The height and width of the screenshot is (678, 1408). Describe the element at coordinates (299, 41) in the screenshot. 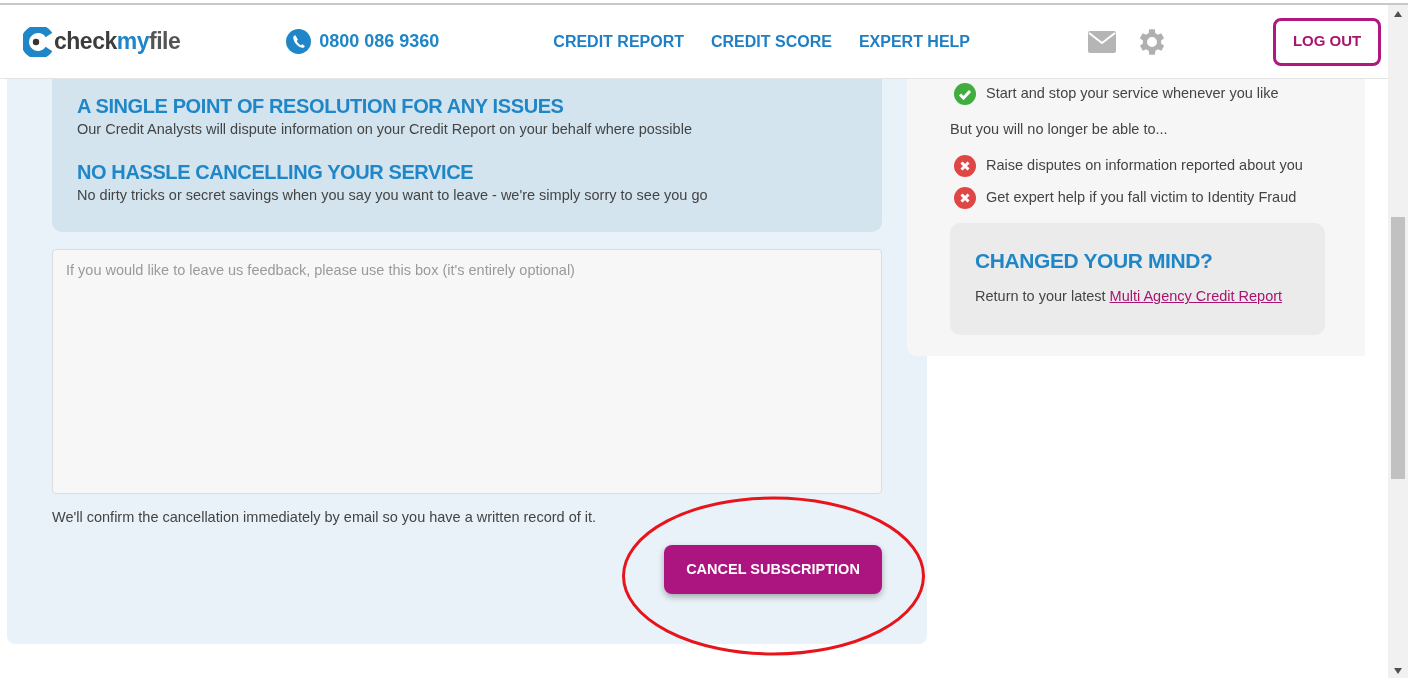

I see `phone-icon` at that location.